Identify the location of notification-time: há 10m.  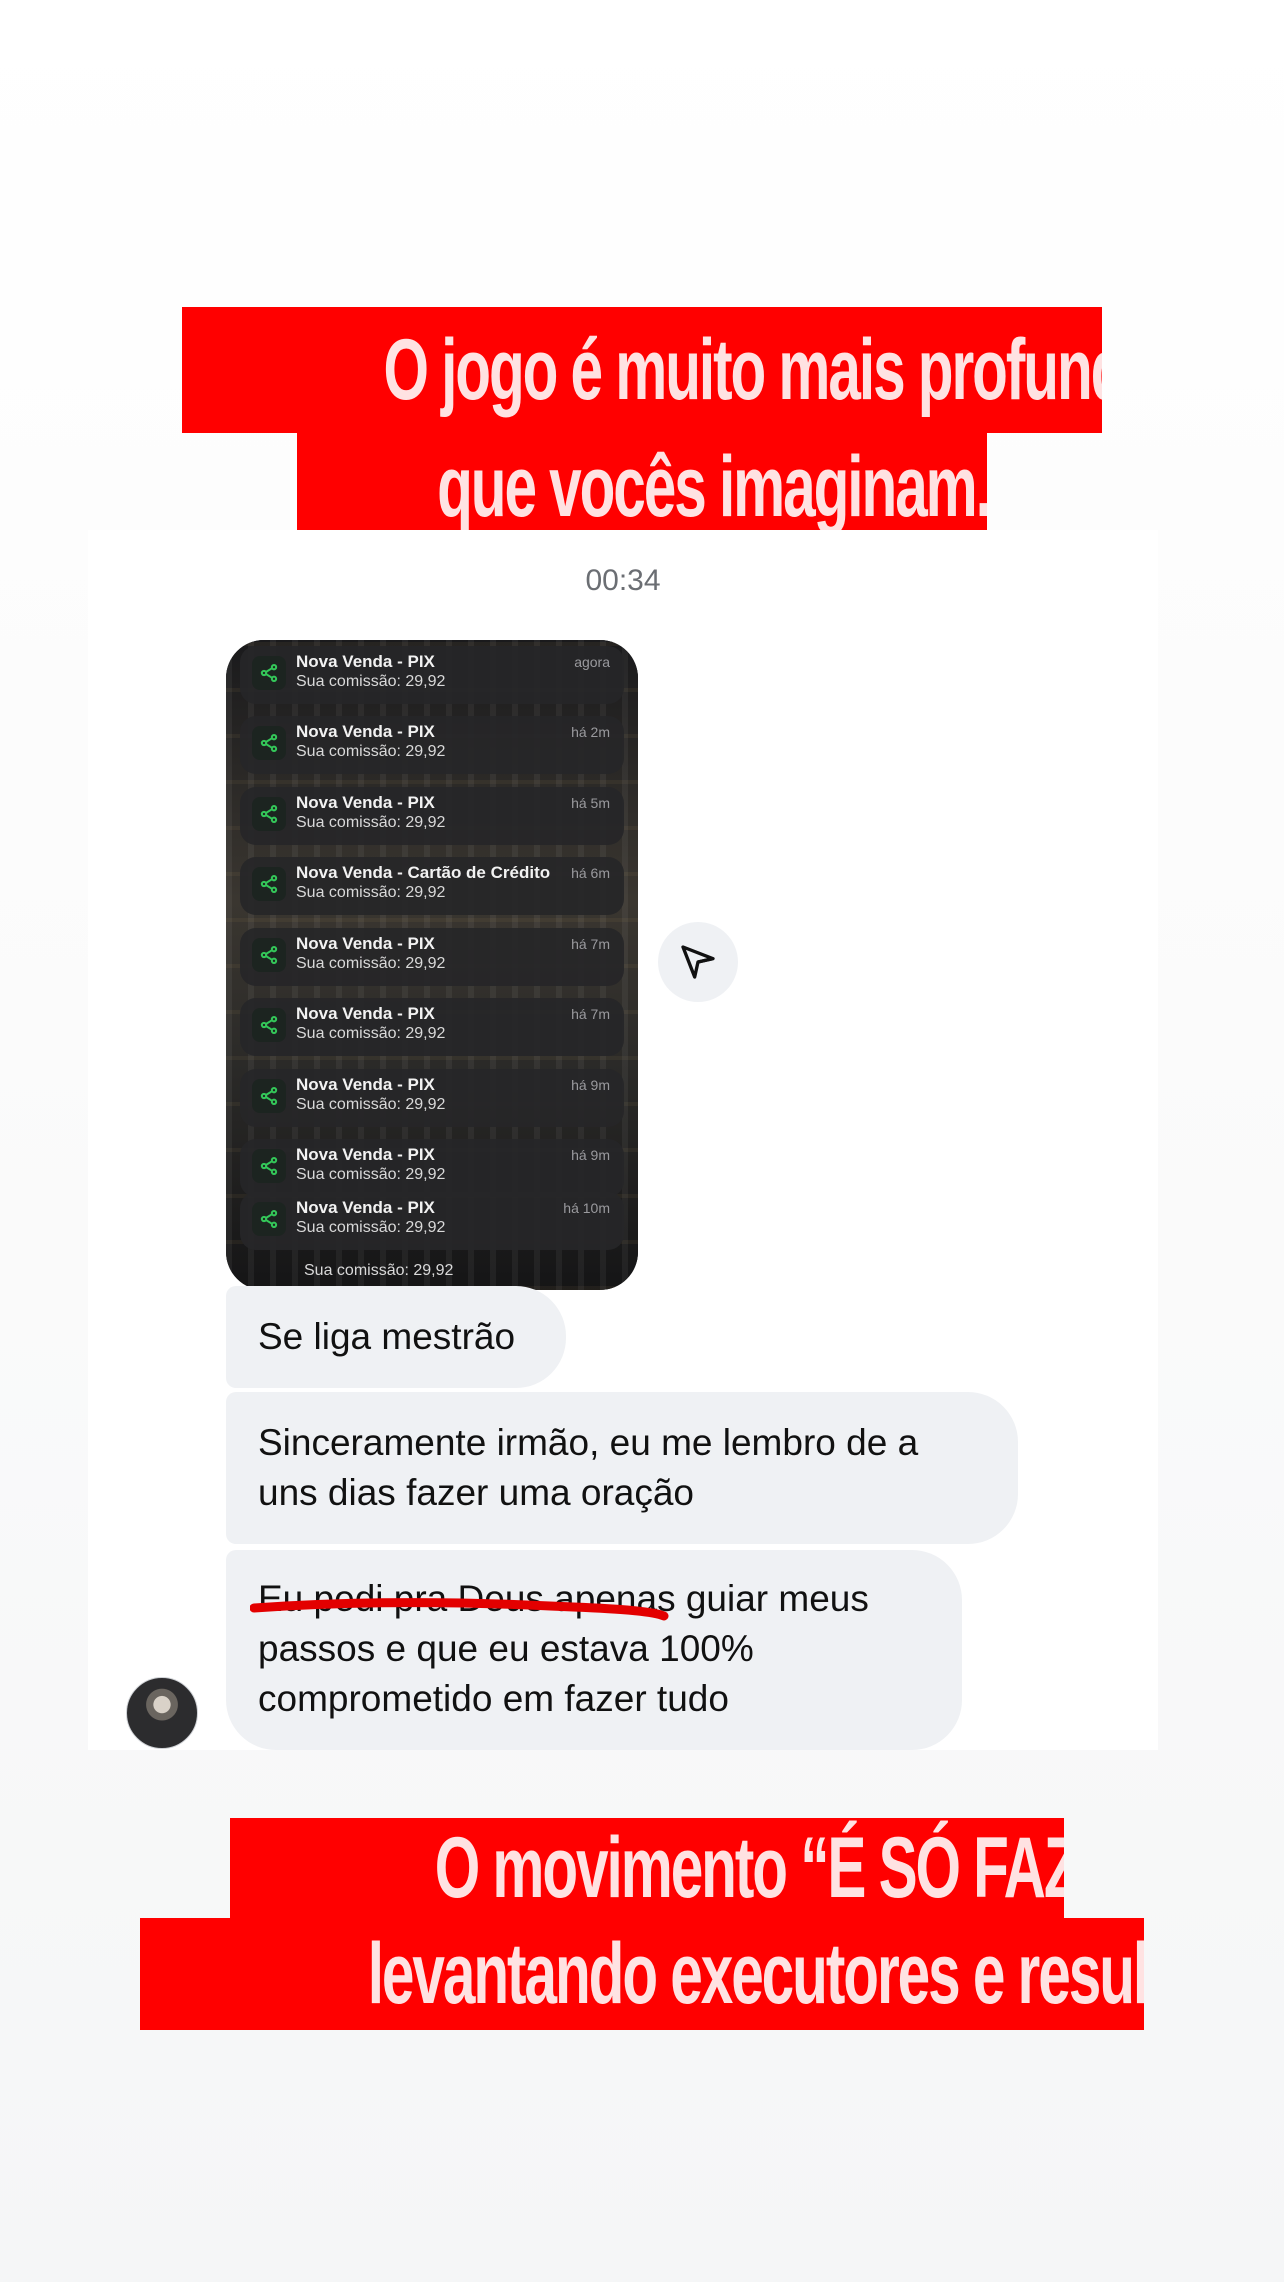
(586, 1208).